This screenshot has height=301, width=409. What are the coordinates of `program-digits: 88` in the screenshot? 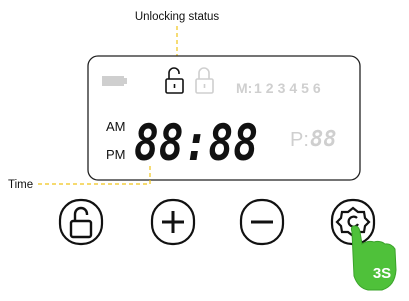 It's located at (323, 139).